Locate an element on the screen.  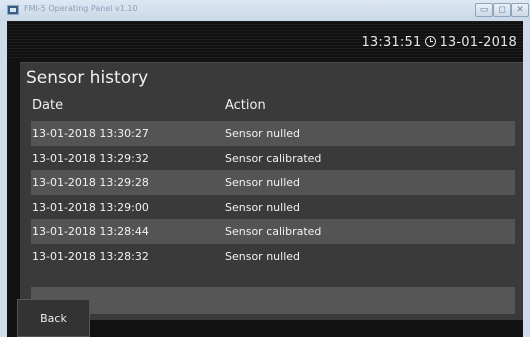
row-date: 13-01-2018 13:28:32 is located at coordinates (90, 256).